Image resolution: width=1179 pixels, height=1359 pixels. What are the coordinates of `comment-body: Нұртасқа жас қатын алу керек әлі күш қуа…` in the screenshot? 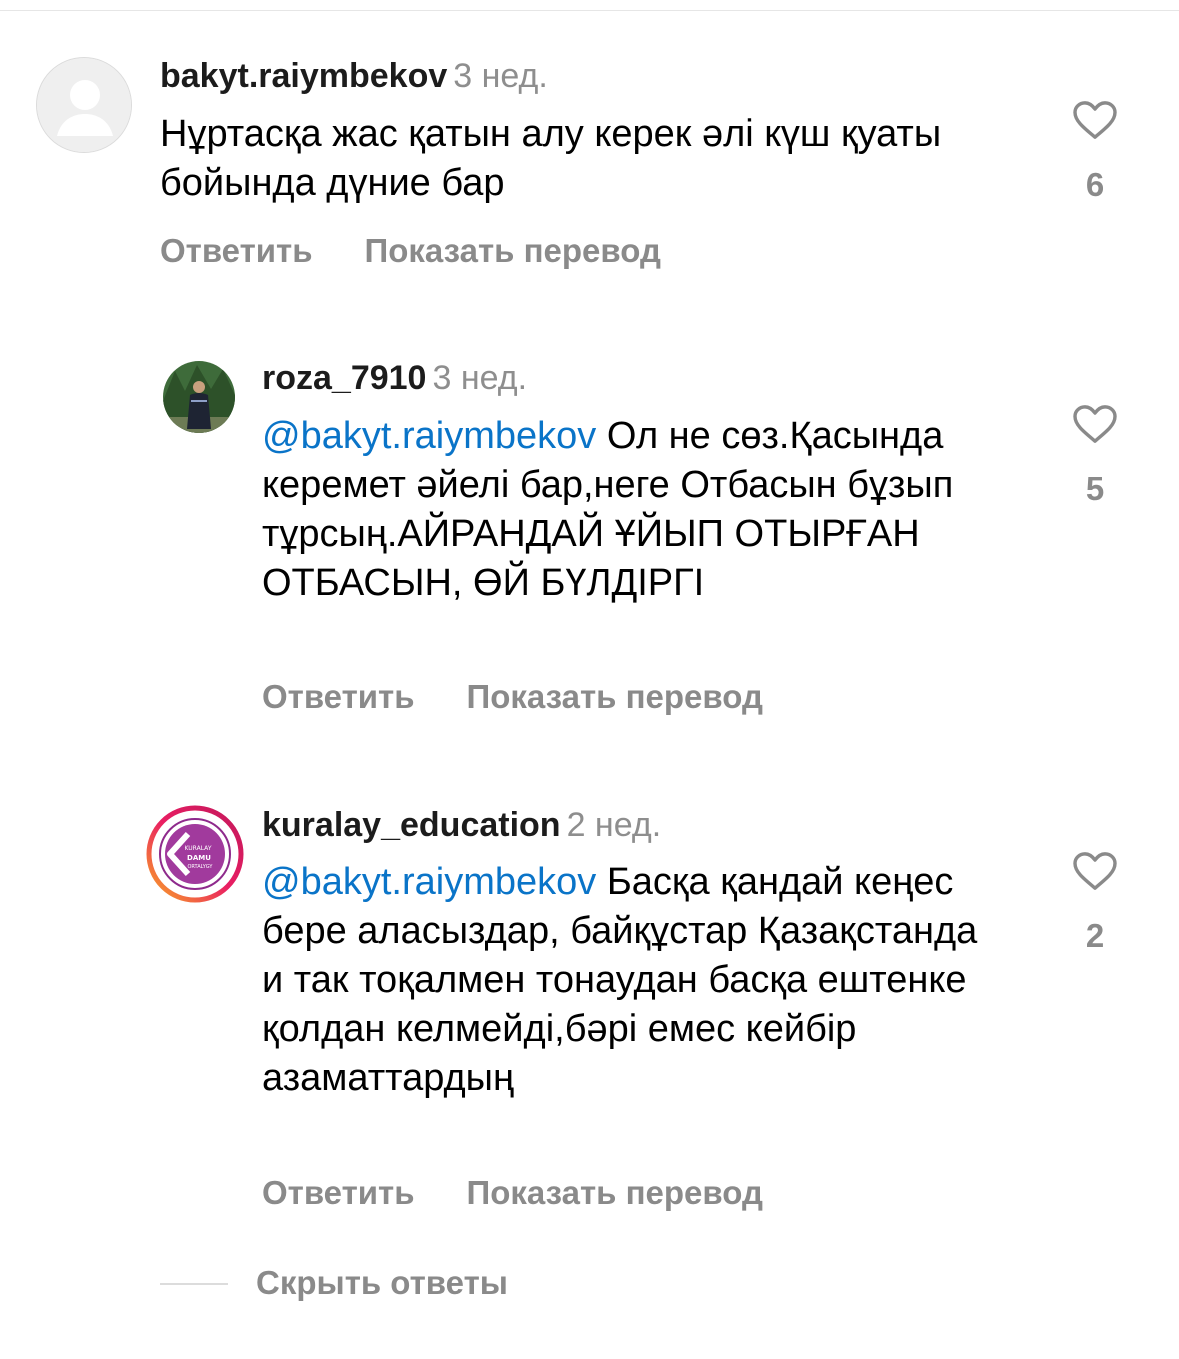 It's located at (551, 158).